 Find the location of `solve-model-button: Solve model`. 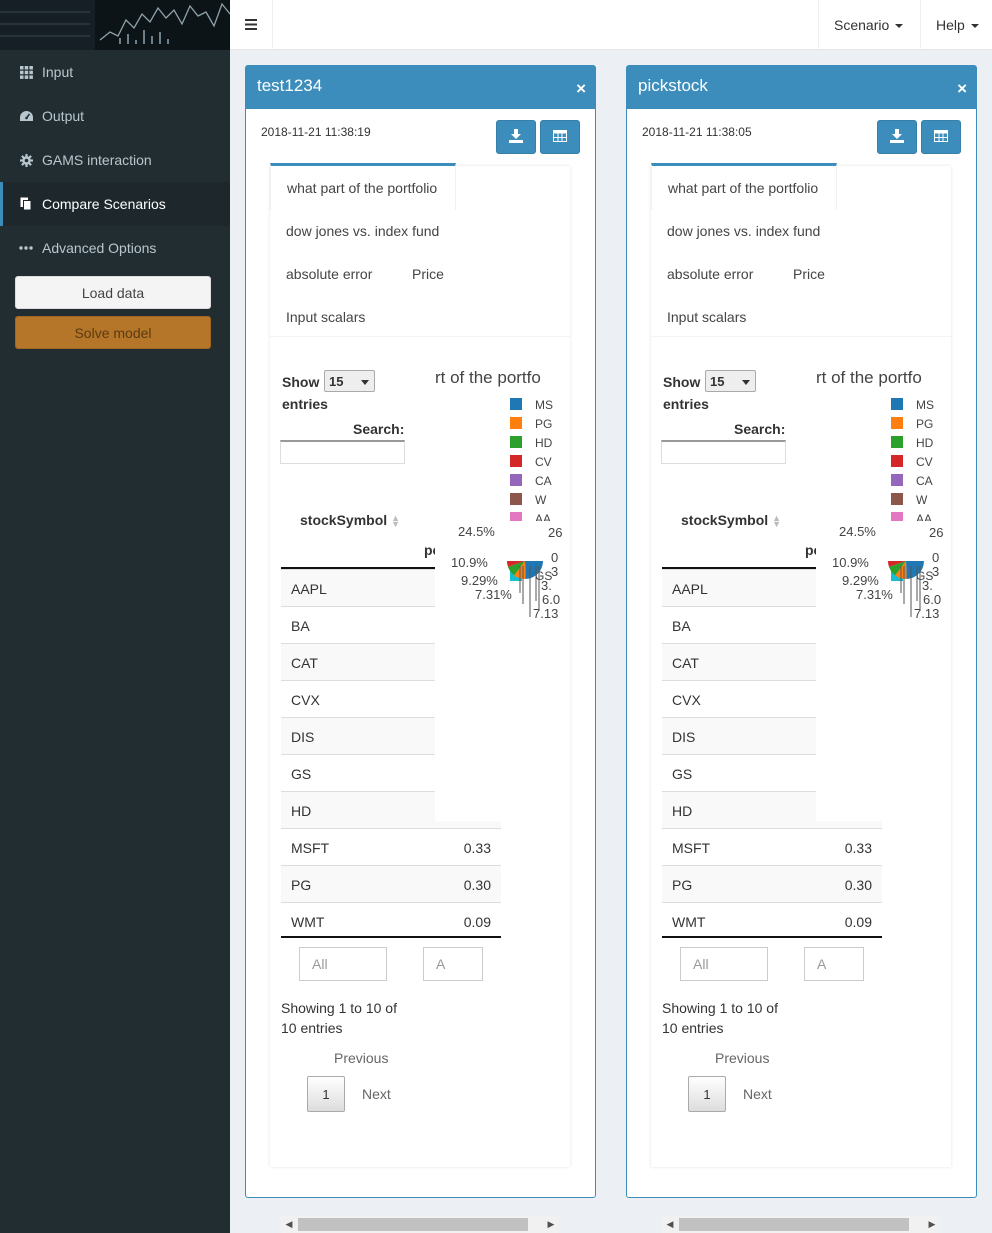

solve-model-button: Solve model is located at coordinates (113, 332).